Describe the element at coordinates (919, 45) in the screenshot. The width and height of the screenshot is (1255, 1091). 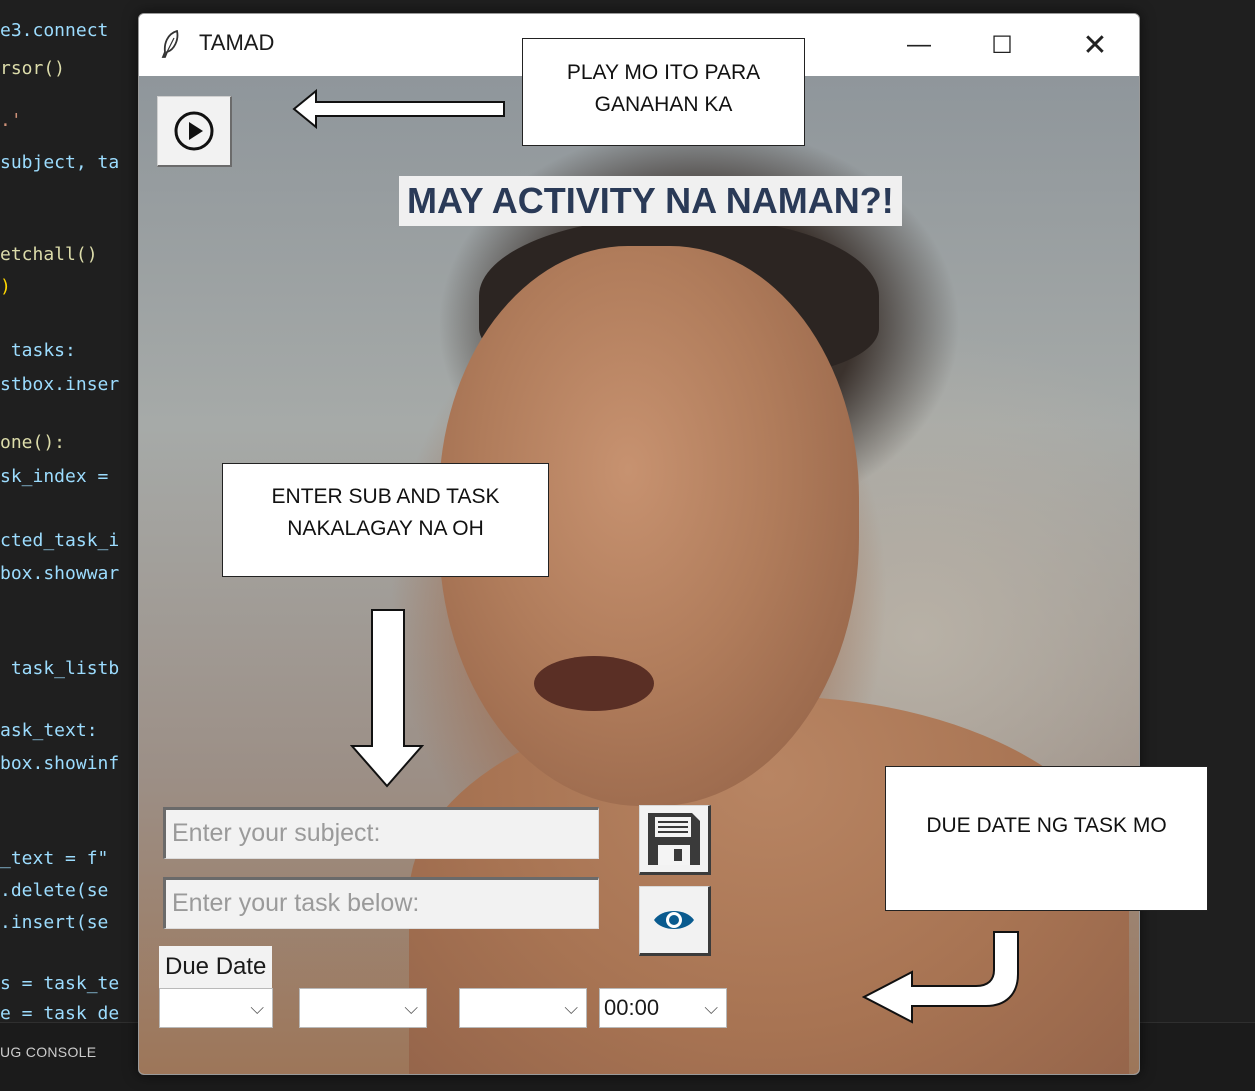
I see `minimize-button: —` at that location.